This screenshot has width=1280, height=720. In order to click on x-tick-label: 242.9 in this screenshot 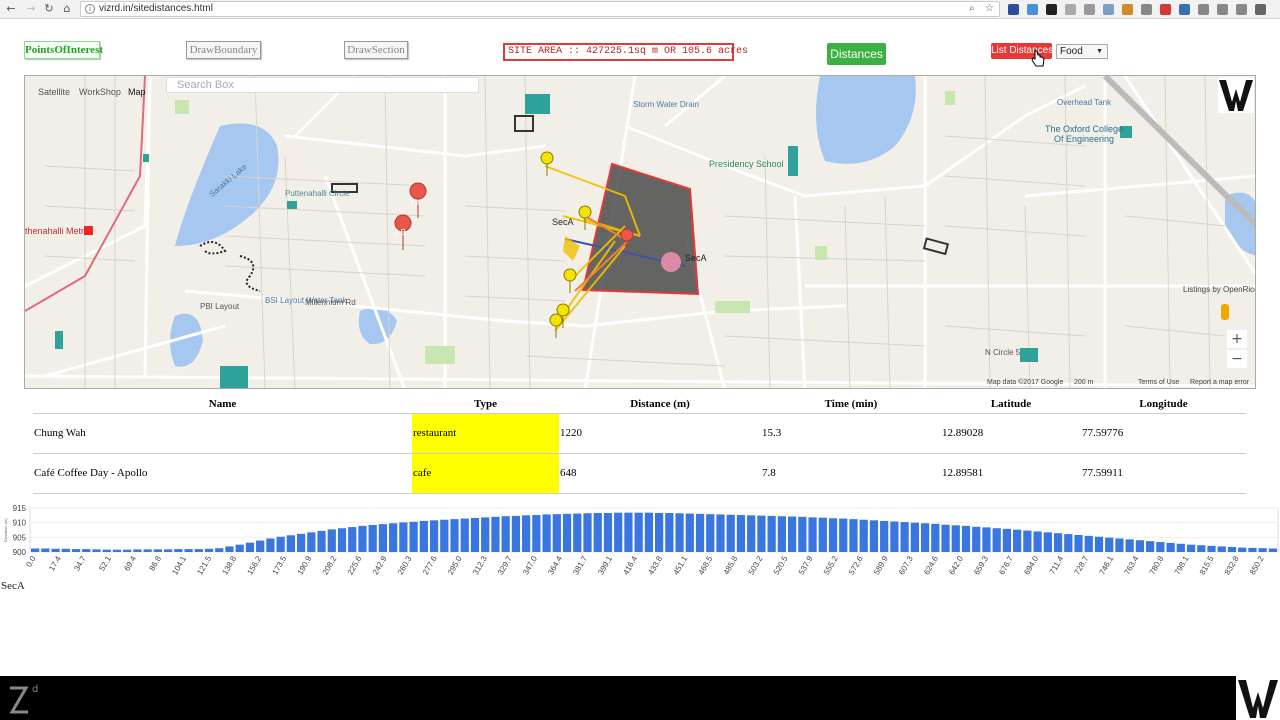, I will do `click(380, 565)`.